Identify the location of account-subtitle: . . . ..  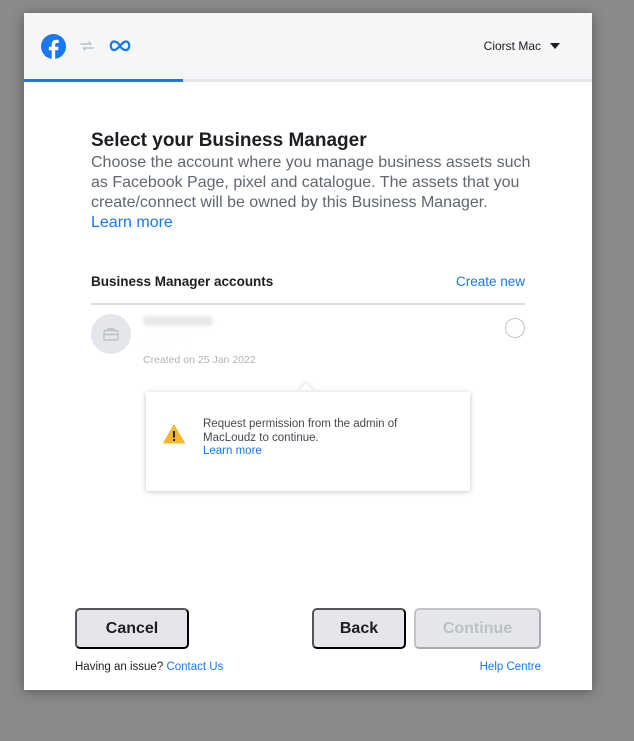
(169, 340).